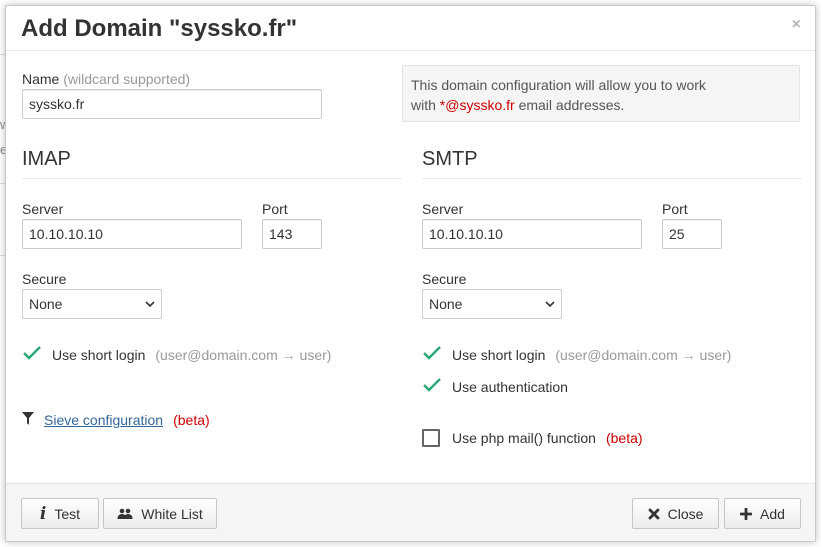 The image size is (821, 547). I want to click on sieve-config-row: Sieve configuration (beta), so click(116, 420).